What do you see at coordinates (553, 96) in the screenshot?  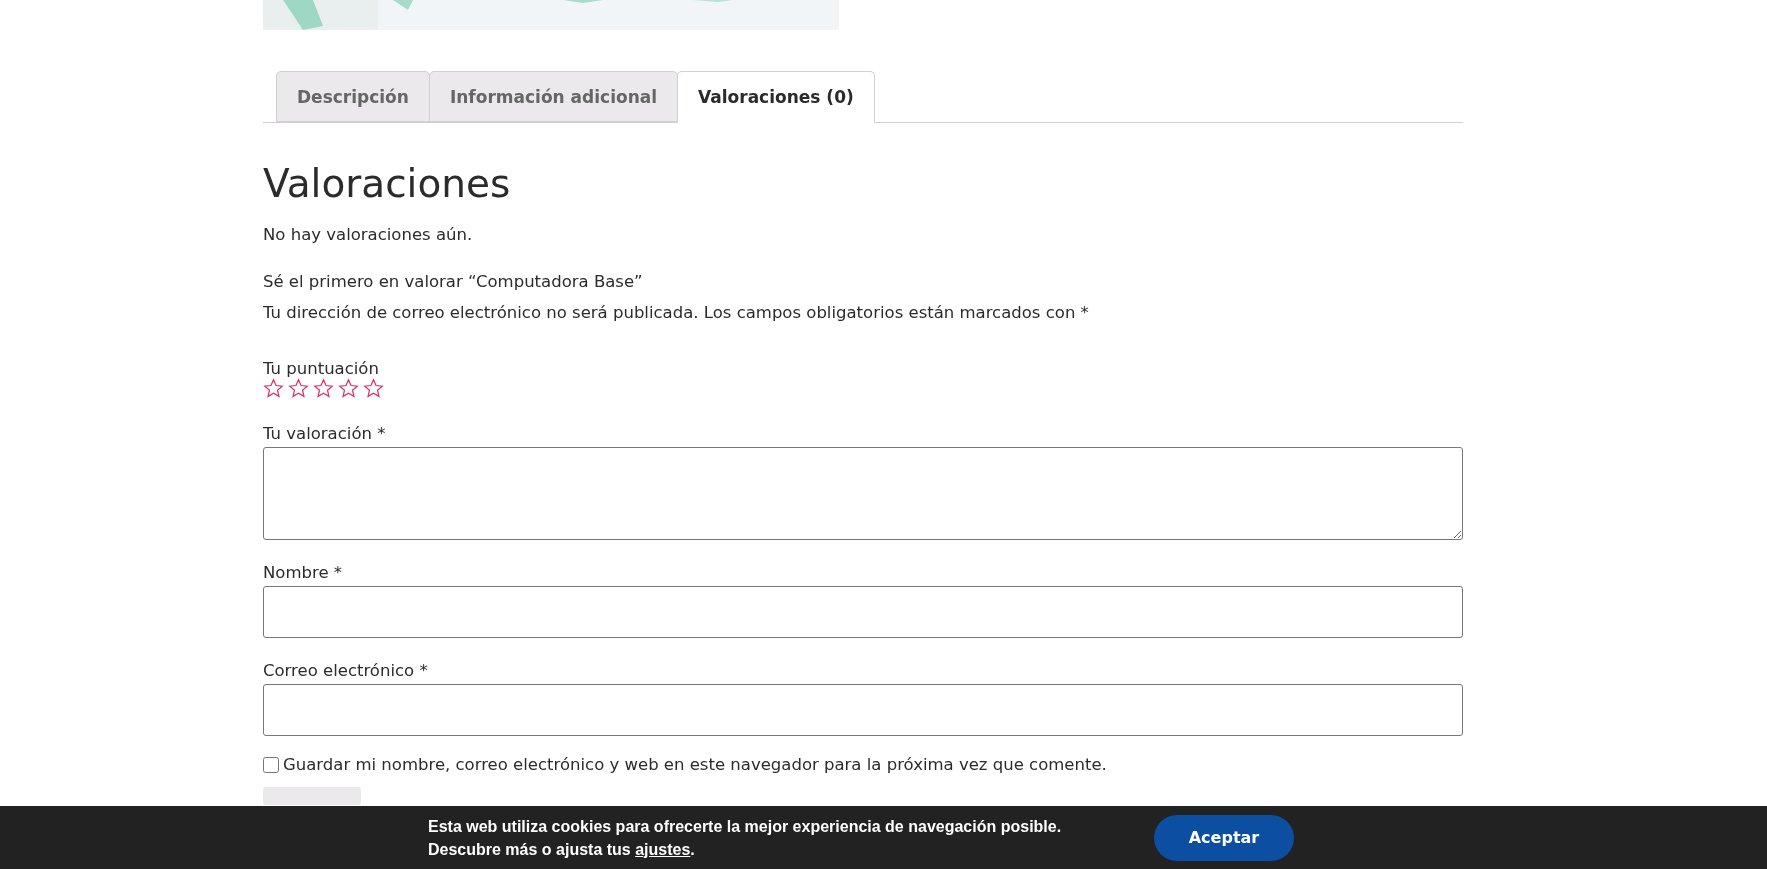 I see `tab: Información adicional` at bounding box center [553, 96].